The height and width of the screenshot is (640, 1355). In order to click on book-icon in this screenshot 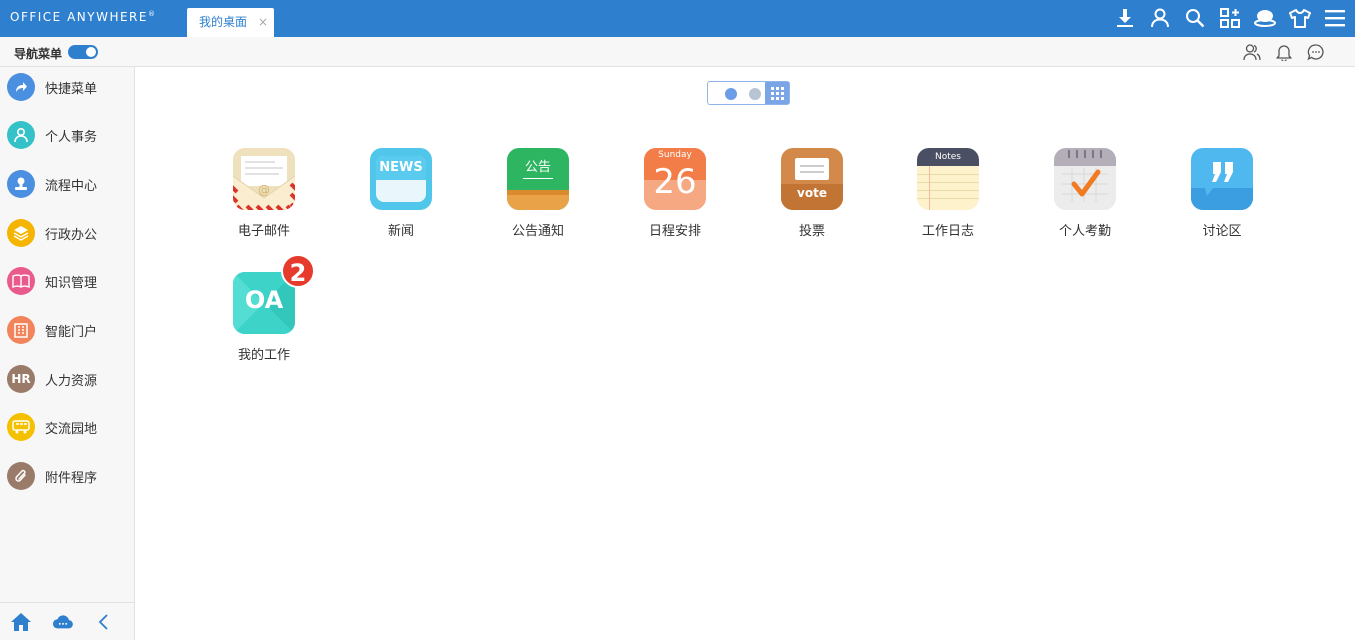, I will do `click(21, 281)`.